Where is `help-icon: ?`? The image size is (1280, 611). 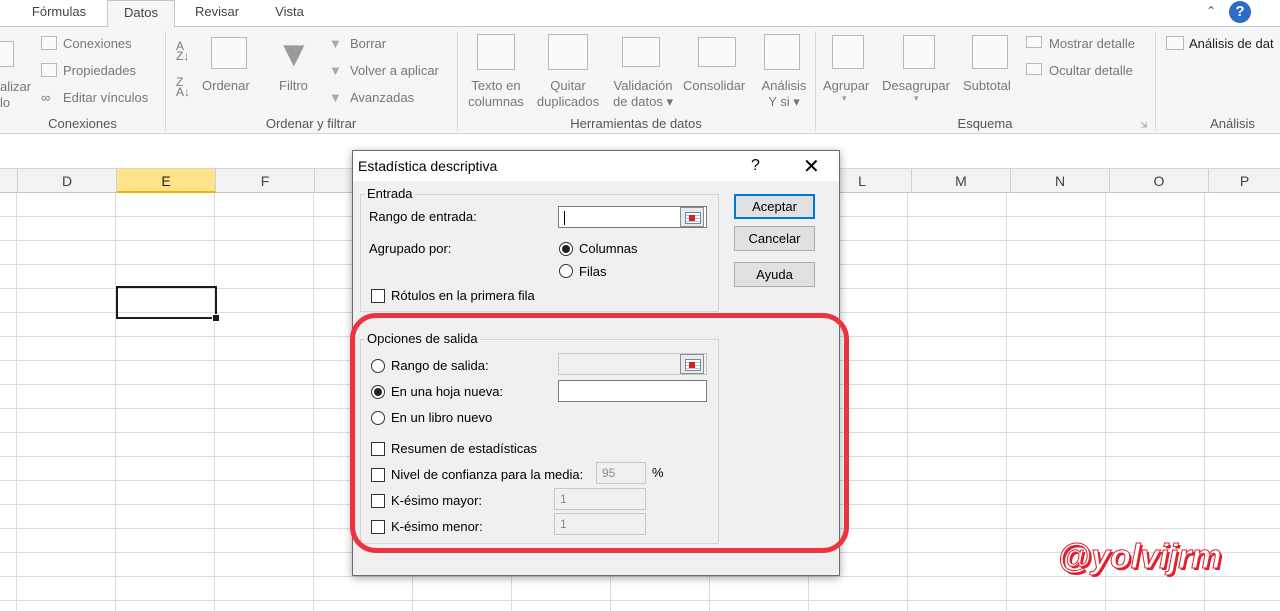 help-icon: ? is located at coordinates (1240, 12).